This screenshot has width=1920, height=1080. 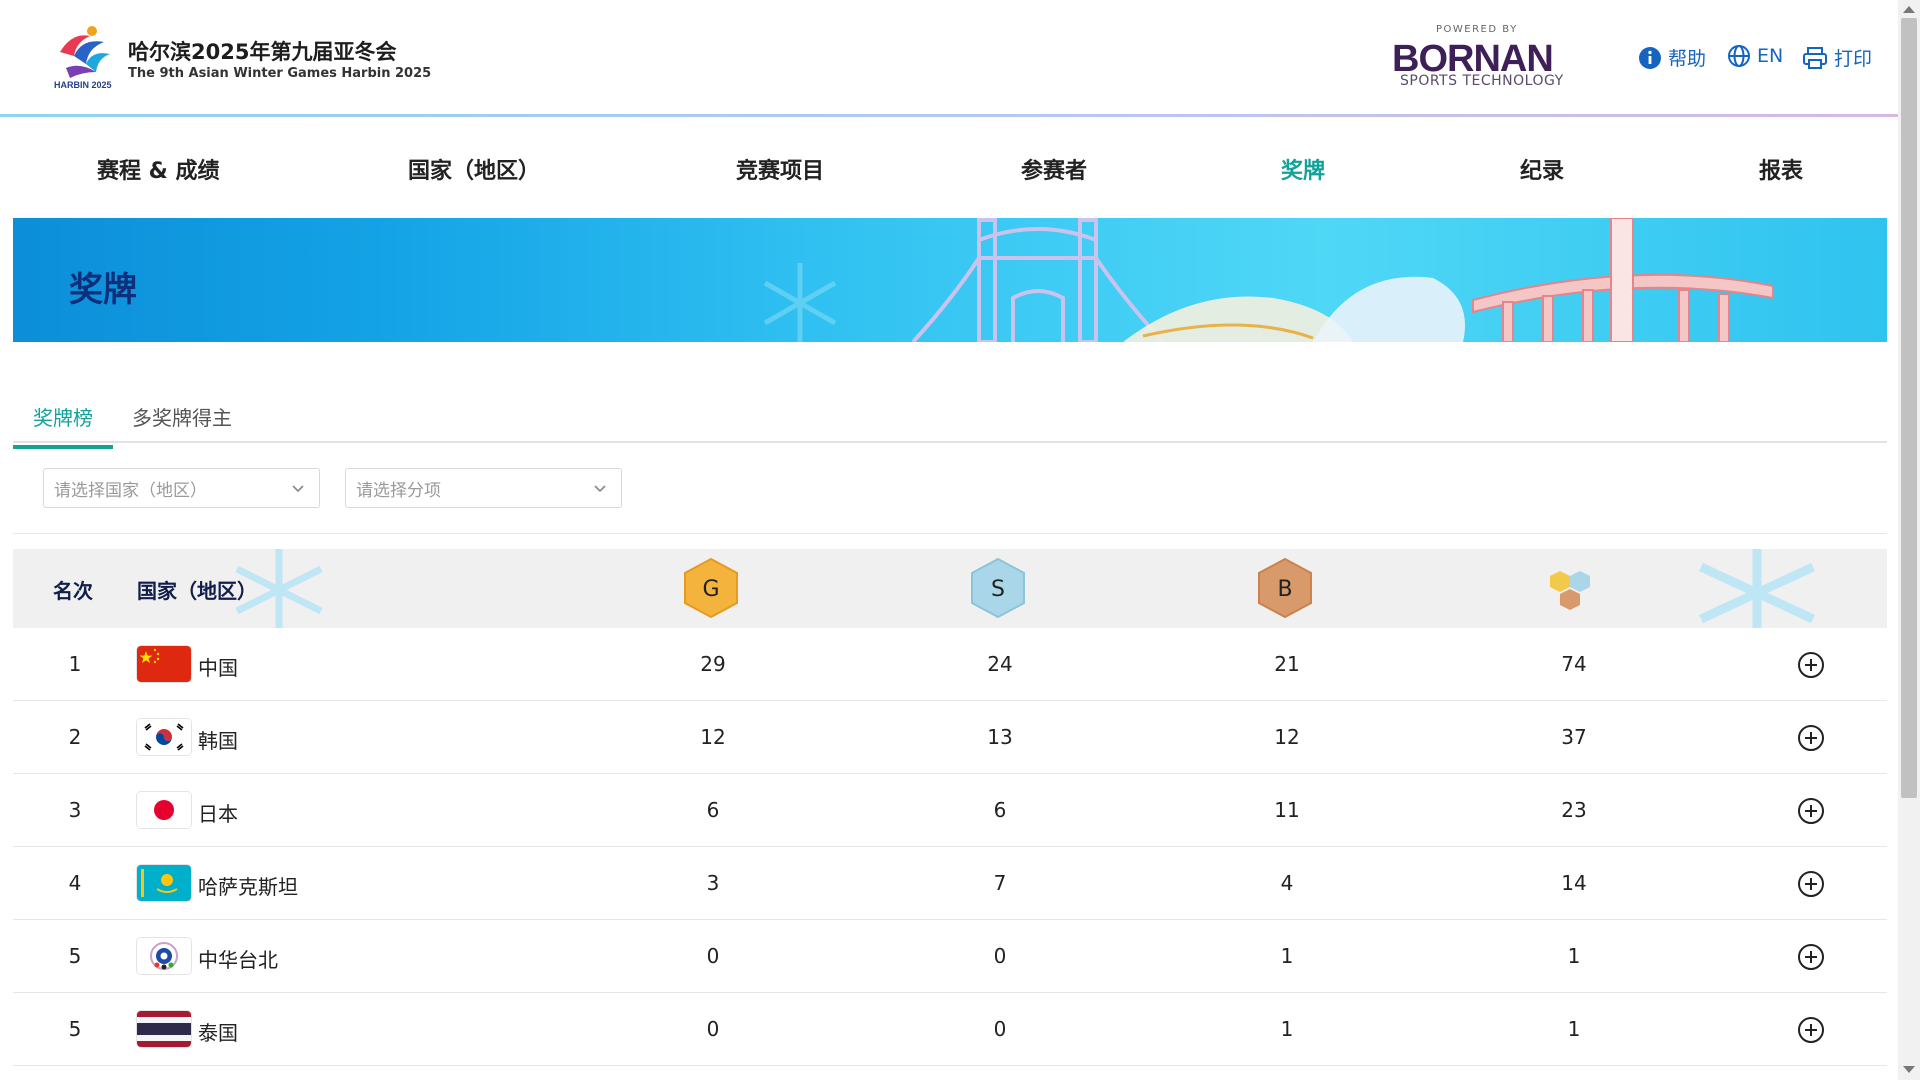 I want to click on nav-item-sports: 竞赛项目, so click(x=780, y=169).